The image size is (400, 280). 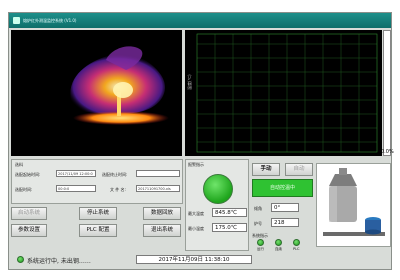 What do you see at coordinates (229, 227) in the screenshot?
I see `min-temp-value: 175.0℃` at bounding box center [229, 227].